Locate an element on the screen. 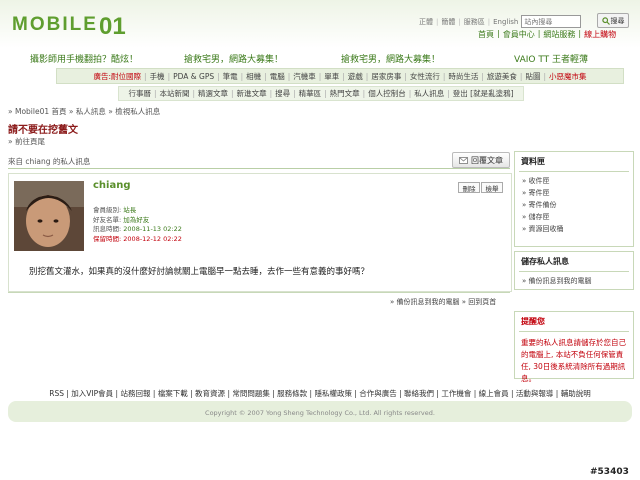 The image size is (640, 480). folder-trash: » 資源回收桶 is located at coordinates (574, 229).